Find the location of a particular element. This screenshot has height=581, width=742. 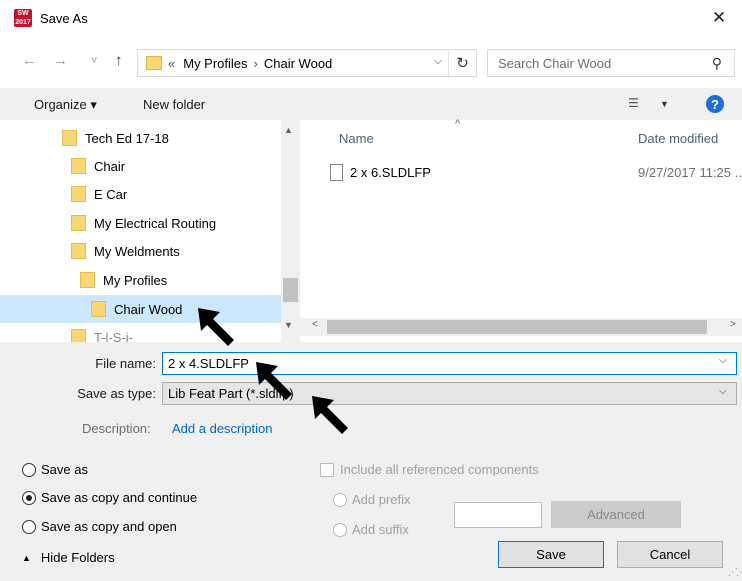

back-arrow-icon: ← is located at coordinates (29, 60).